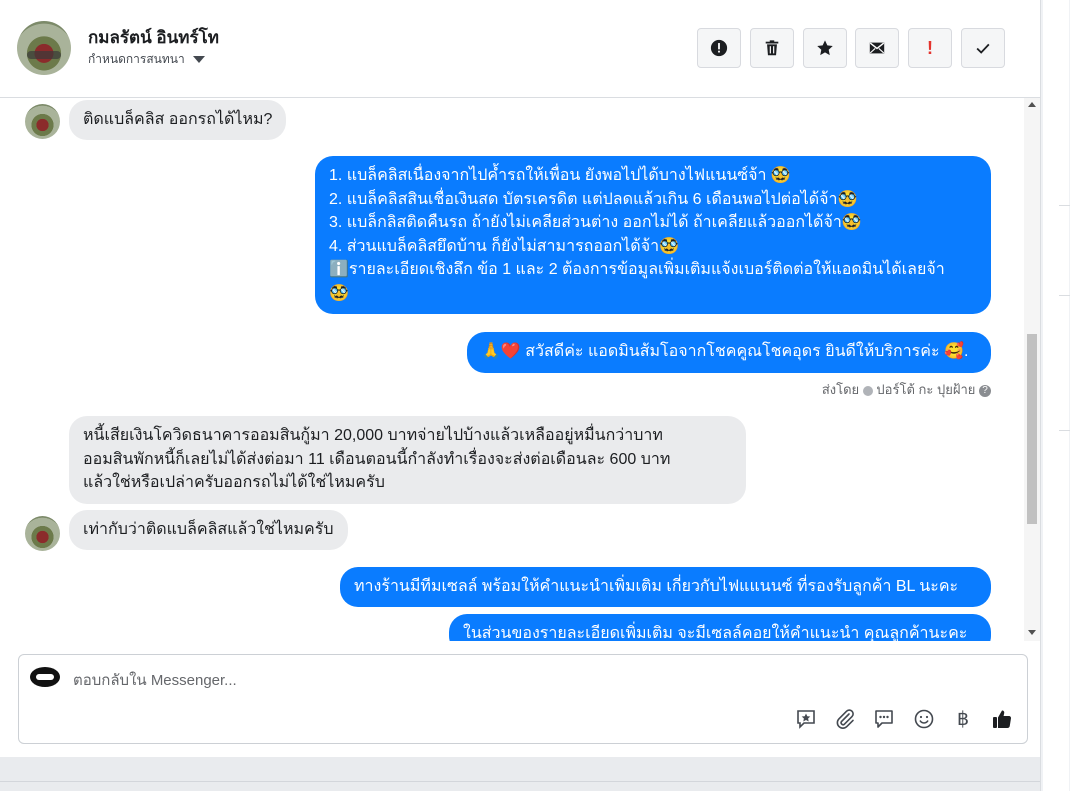 The image size is (1070, 791). Describe the element at coordinates (44, 48) in the screenshot. I see `contact-avatar` at that location.